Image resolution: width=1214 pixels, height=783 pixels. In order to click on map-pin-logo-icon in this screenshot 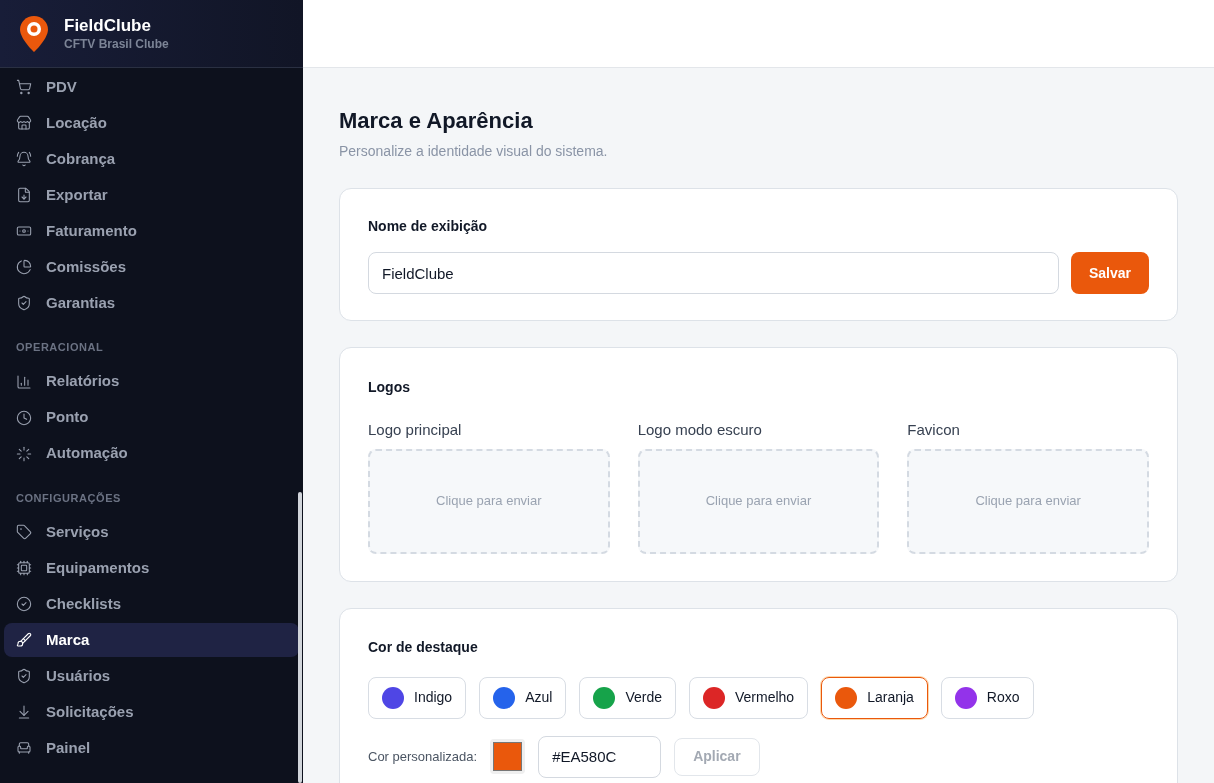, I will do `click(34, 33)`.